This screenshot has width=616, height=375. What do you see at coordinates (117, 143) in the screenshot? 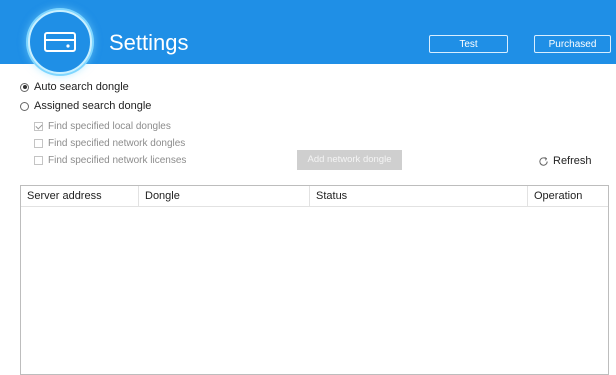
I see `filter-network-dongles-label: Find specified network dongles` at bounding box center [117, 143].